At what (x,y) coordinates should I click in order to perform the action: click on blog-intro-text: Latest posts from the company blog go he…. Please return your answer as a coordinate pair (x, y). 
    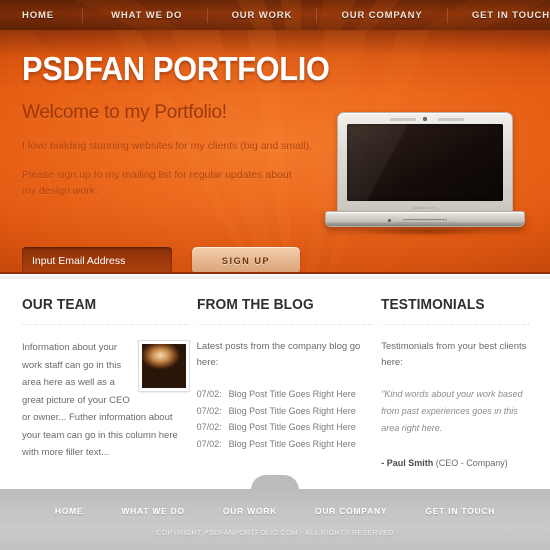
    Looking at the image, I should click on (278, 354).